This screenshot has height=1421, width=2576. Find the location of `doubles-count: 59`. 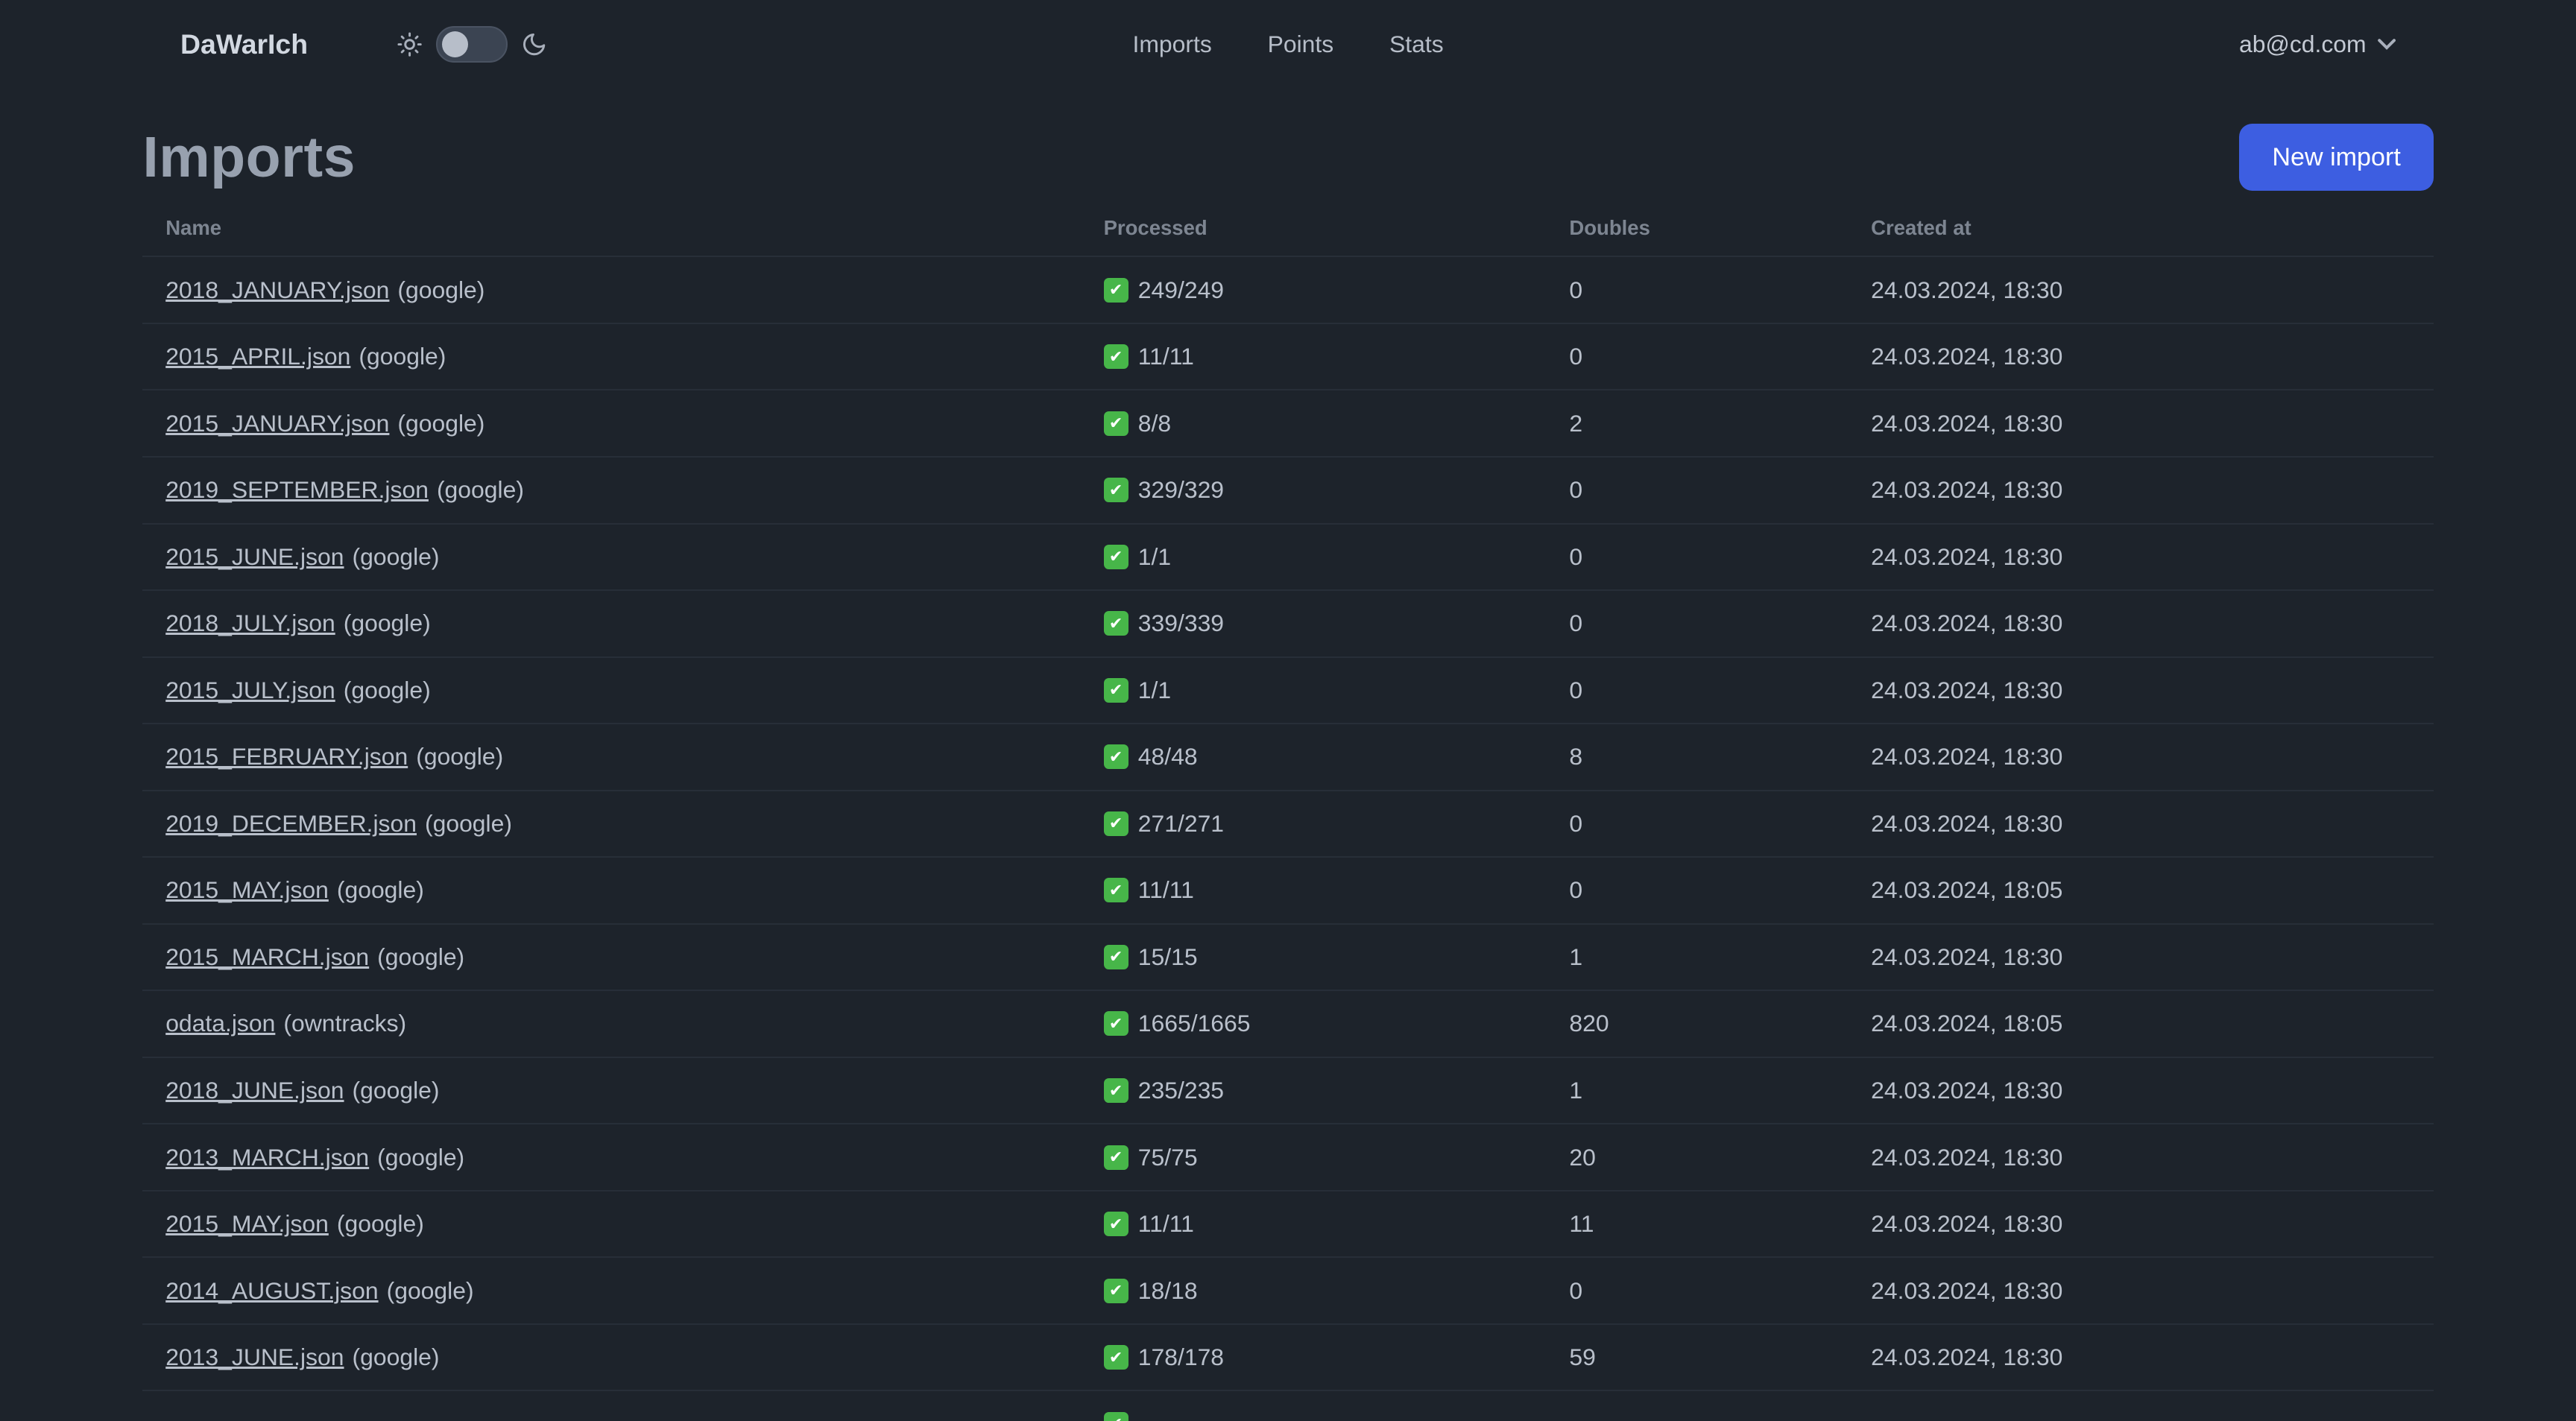

doubles-count: 59 is located at coordinates (1582, 1357).